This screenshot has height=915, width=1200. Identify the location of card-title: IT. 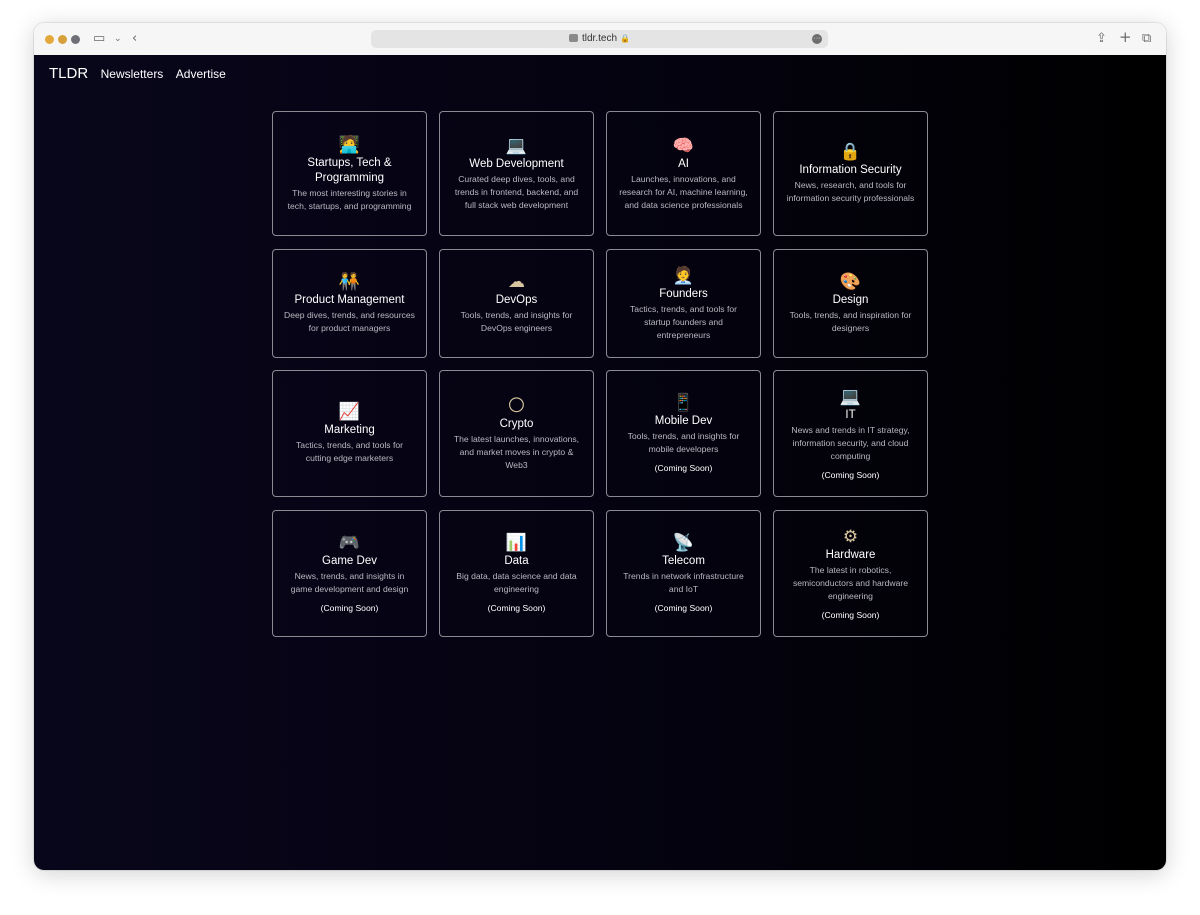
(850, 414).